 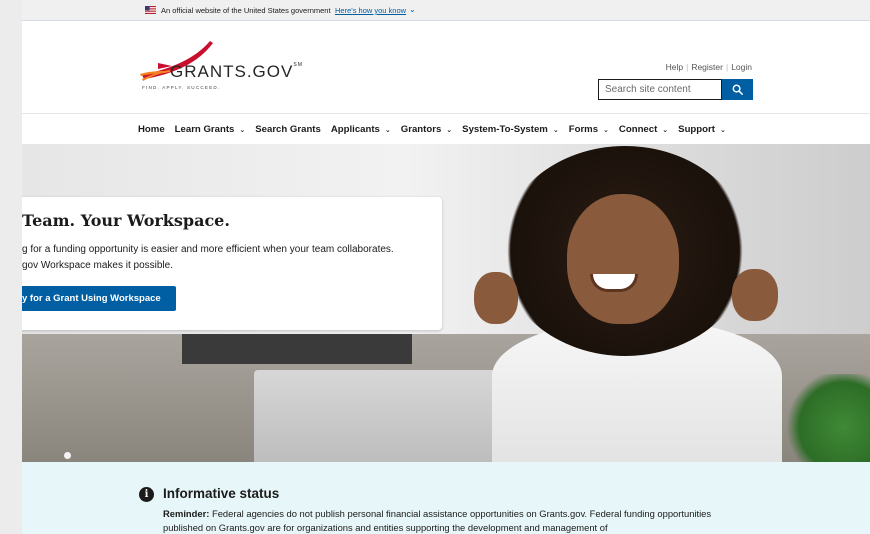 What do you see at coordinates (126, 220) in the screenshot?
I see `hero-heading: Team. Your Workspace.` at bounding box center [126, 220].